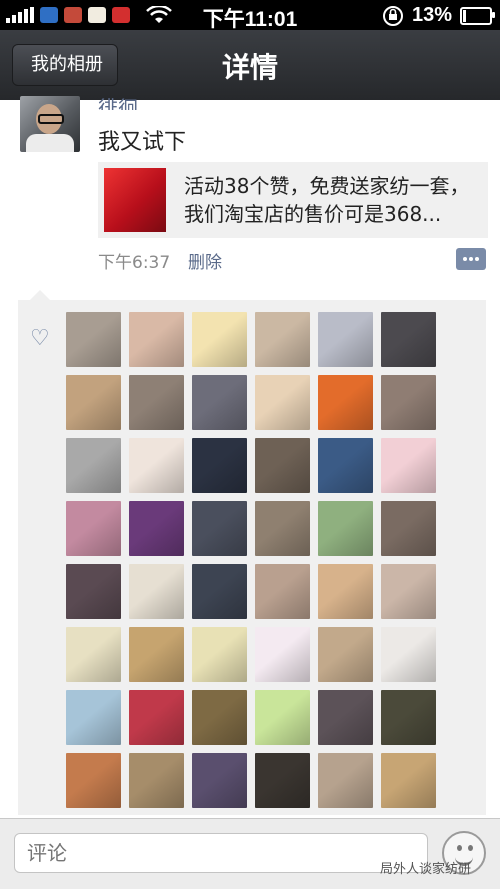 This screenshot has width=500, height=889. Describe the element at coordinates (426, 869) in the screenshot. I see `watermark-text: 局外人谈家纺研` at that location.